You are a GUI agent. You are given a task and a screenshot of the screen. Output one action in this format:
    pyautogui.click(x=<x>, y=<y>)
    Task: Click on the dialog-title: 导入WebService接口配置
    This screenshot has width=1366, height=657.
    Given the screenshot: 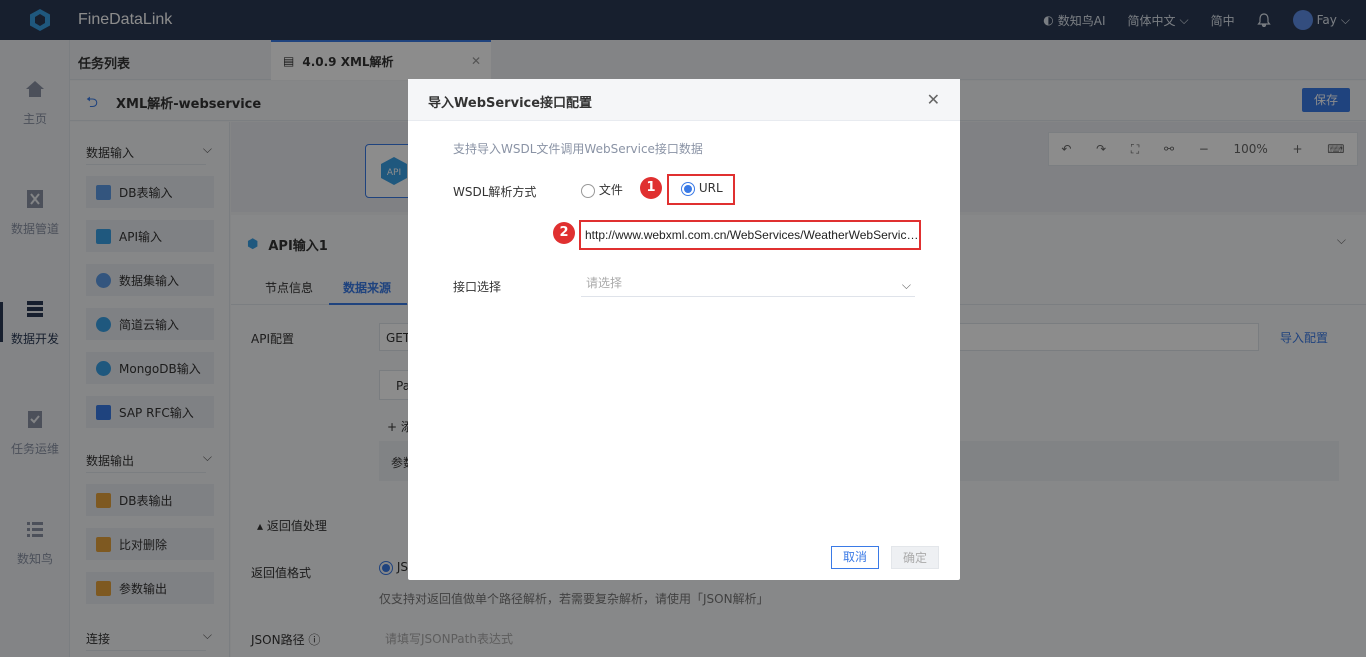 What is the action you would take?
    pyautogui.click(x=510, y=103)
    